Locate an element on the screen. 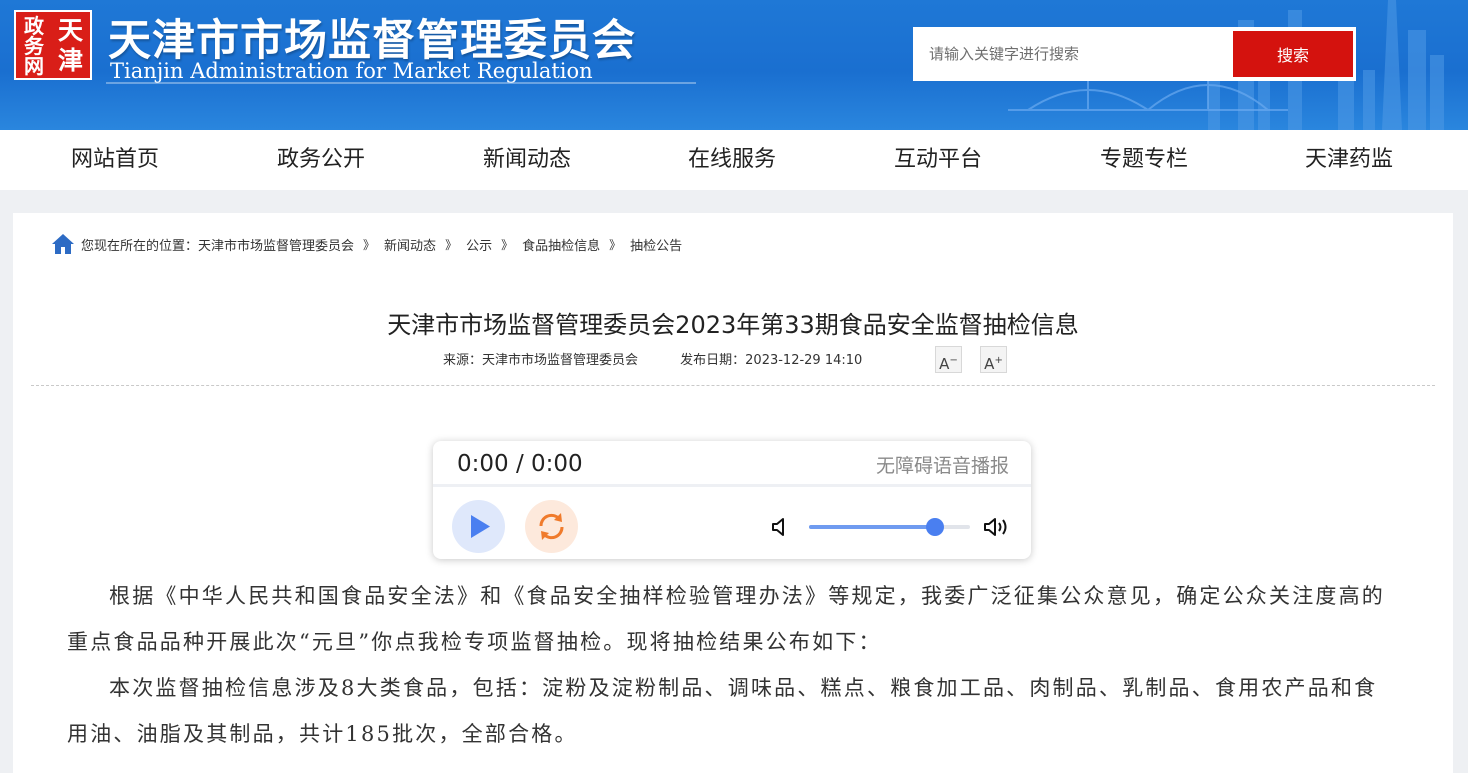 This screenshot has height=773, width=1468. breadcrumb-item: 食品抽检信息 is located at coordinates (561, 244).